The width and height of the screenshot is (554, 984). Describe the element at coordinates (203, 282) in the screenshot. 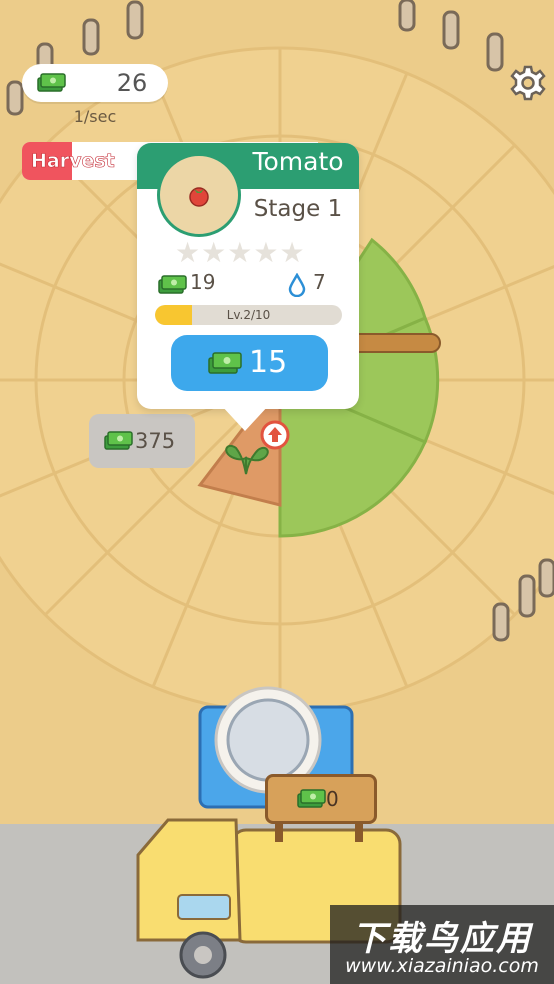

I see `income-value: 19` at that location.